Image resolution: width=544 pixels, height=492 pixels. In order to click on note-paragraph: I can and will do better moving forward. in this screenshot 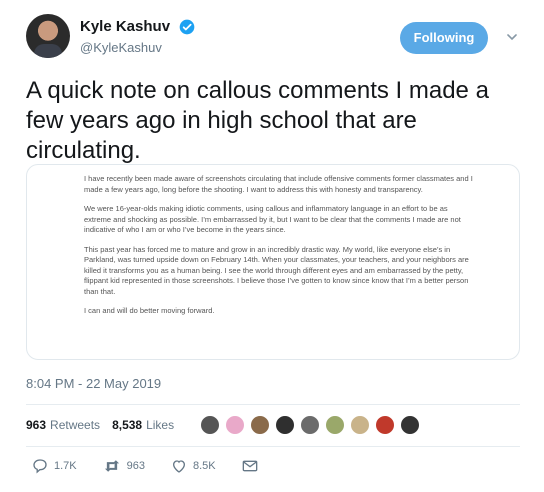, I will do `click(149, 310)`.